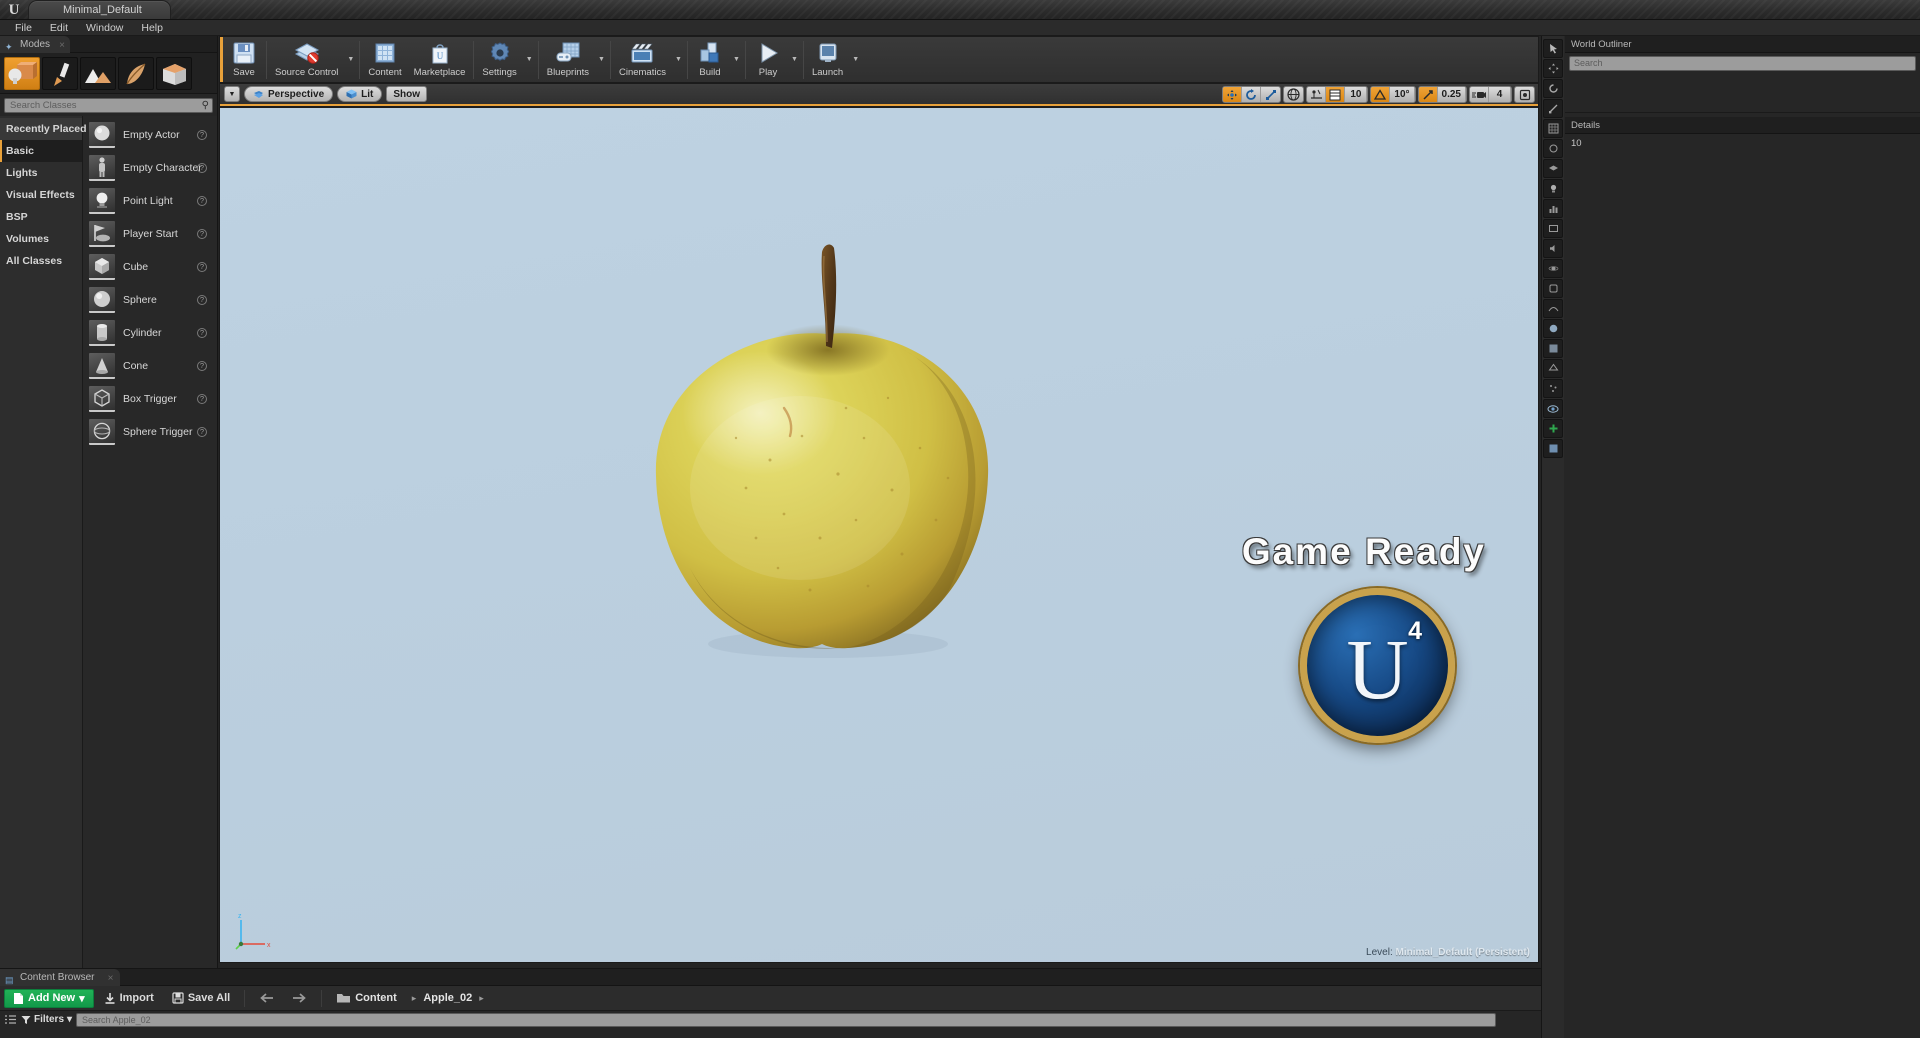 The width and height of the screenshot is (1920, 1038). What do you see at coordinates (41, 261) in the screenshot?
I see `category-all-classes: All Classes` at bounding box center [41, 261].